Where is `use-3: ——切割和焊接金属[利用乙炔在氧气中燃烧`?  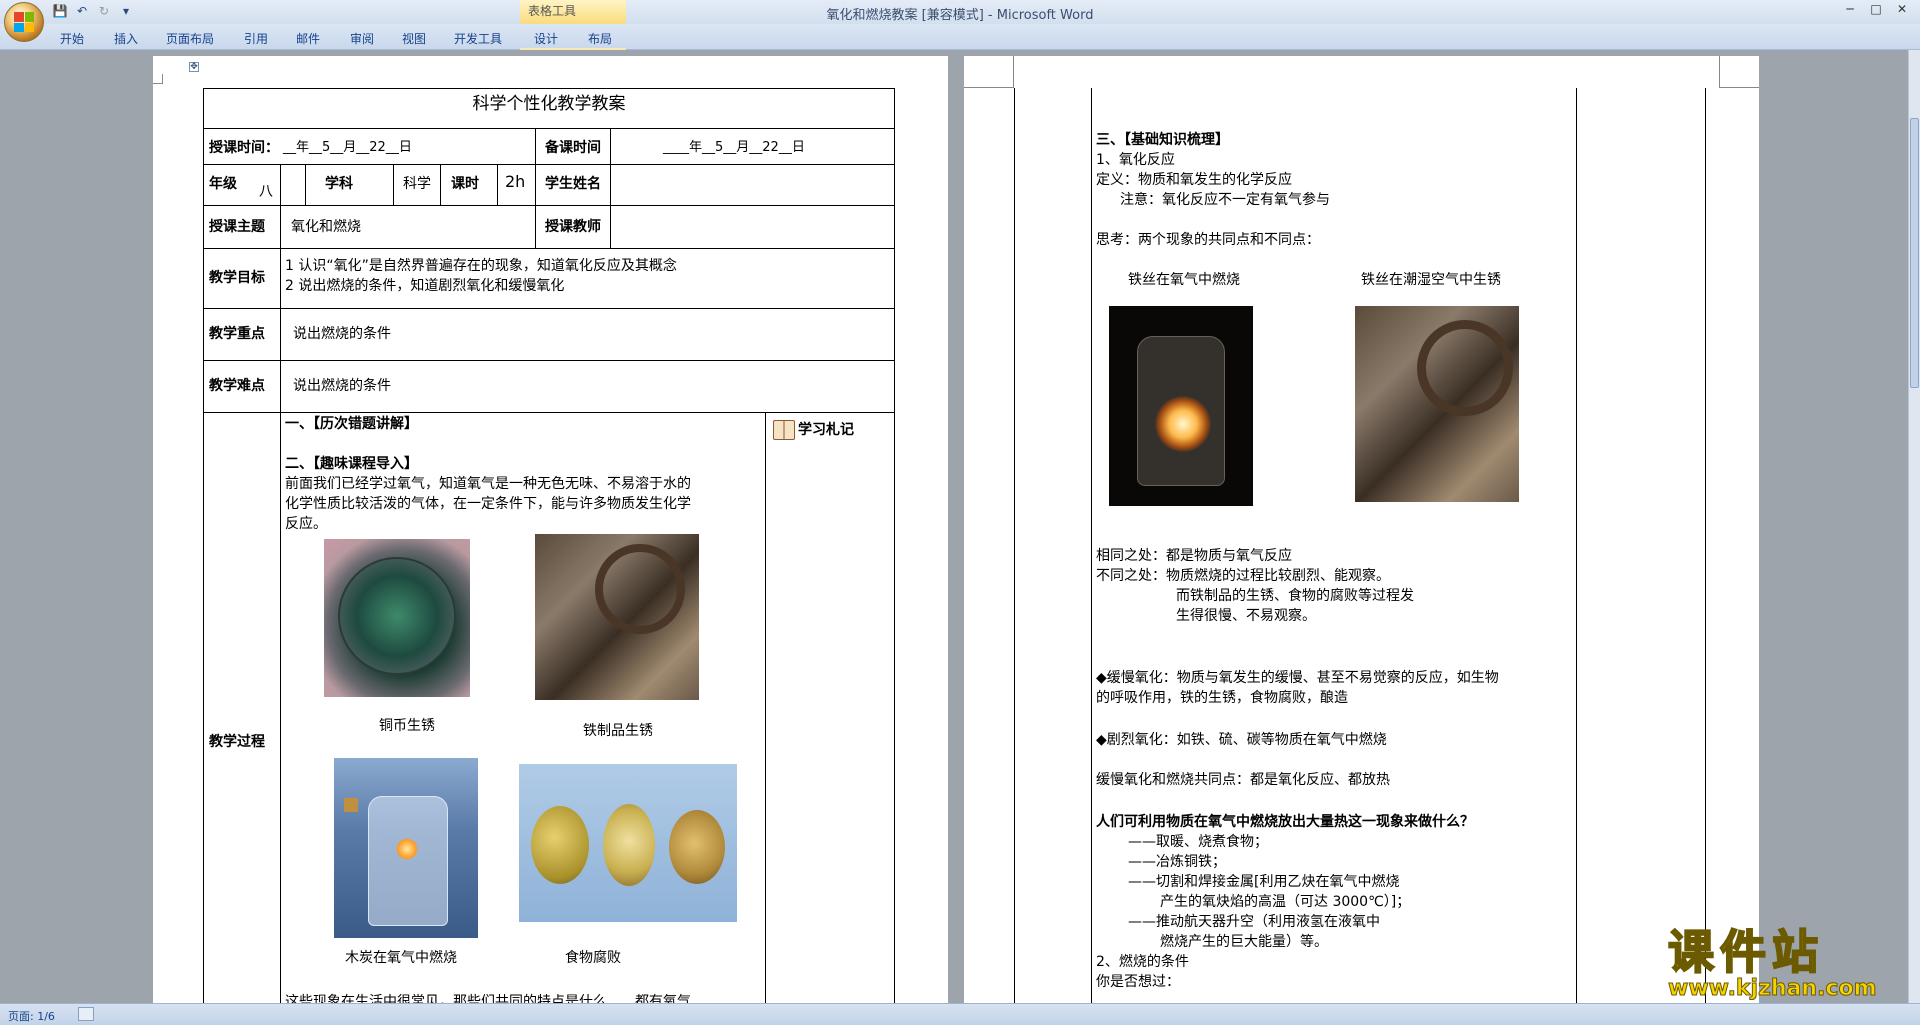 use-3: ——切割和焊接金属[利用乙炔在氧气中燃烧 is located at coordinates (1263, 882).